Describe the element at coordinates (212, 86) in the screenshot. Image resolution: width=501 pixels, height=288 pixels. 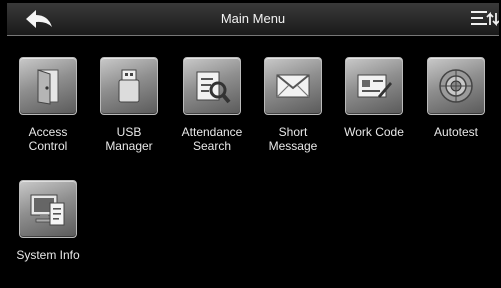
I see `magnifier-document-icon` at that location.